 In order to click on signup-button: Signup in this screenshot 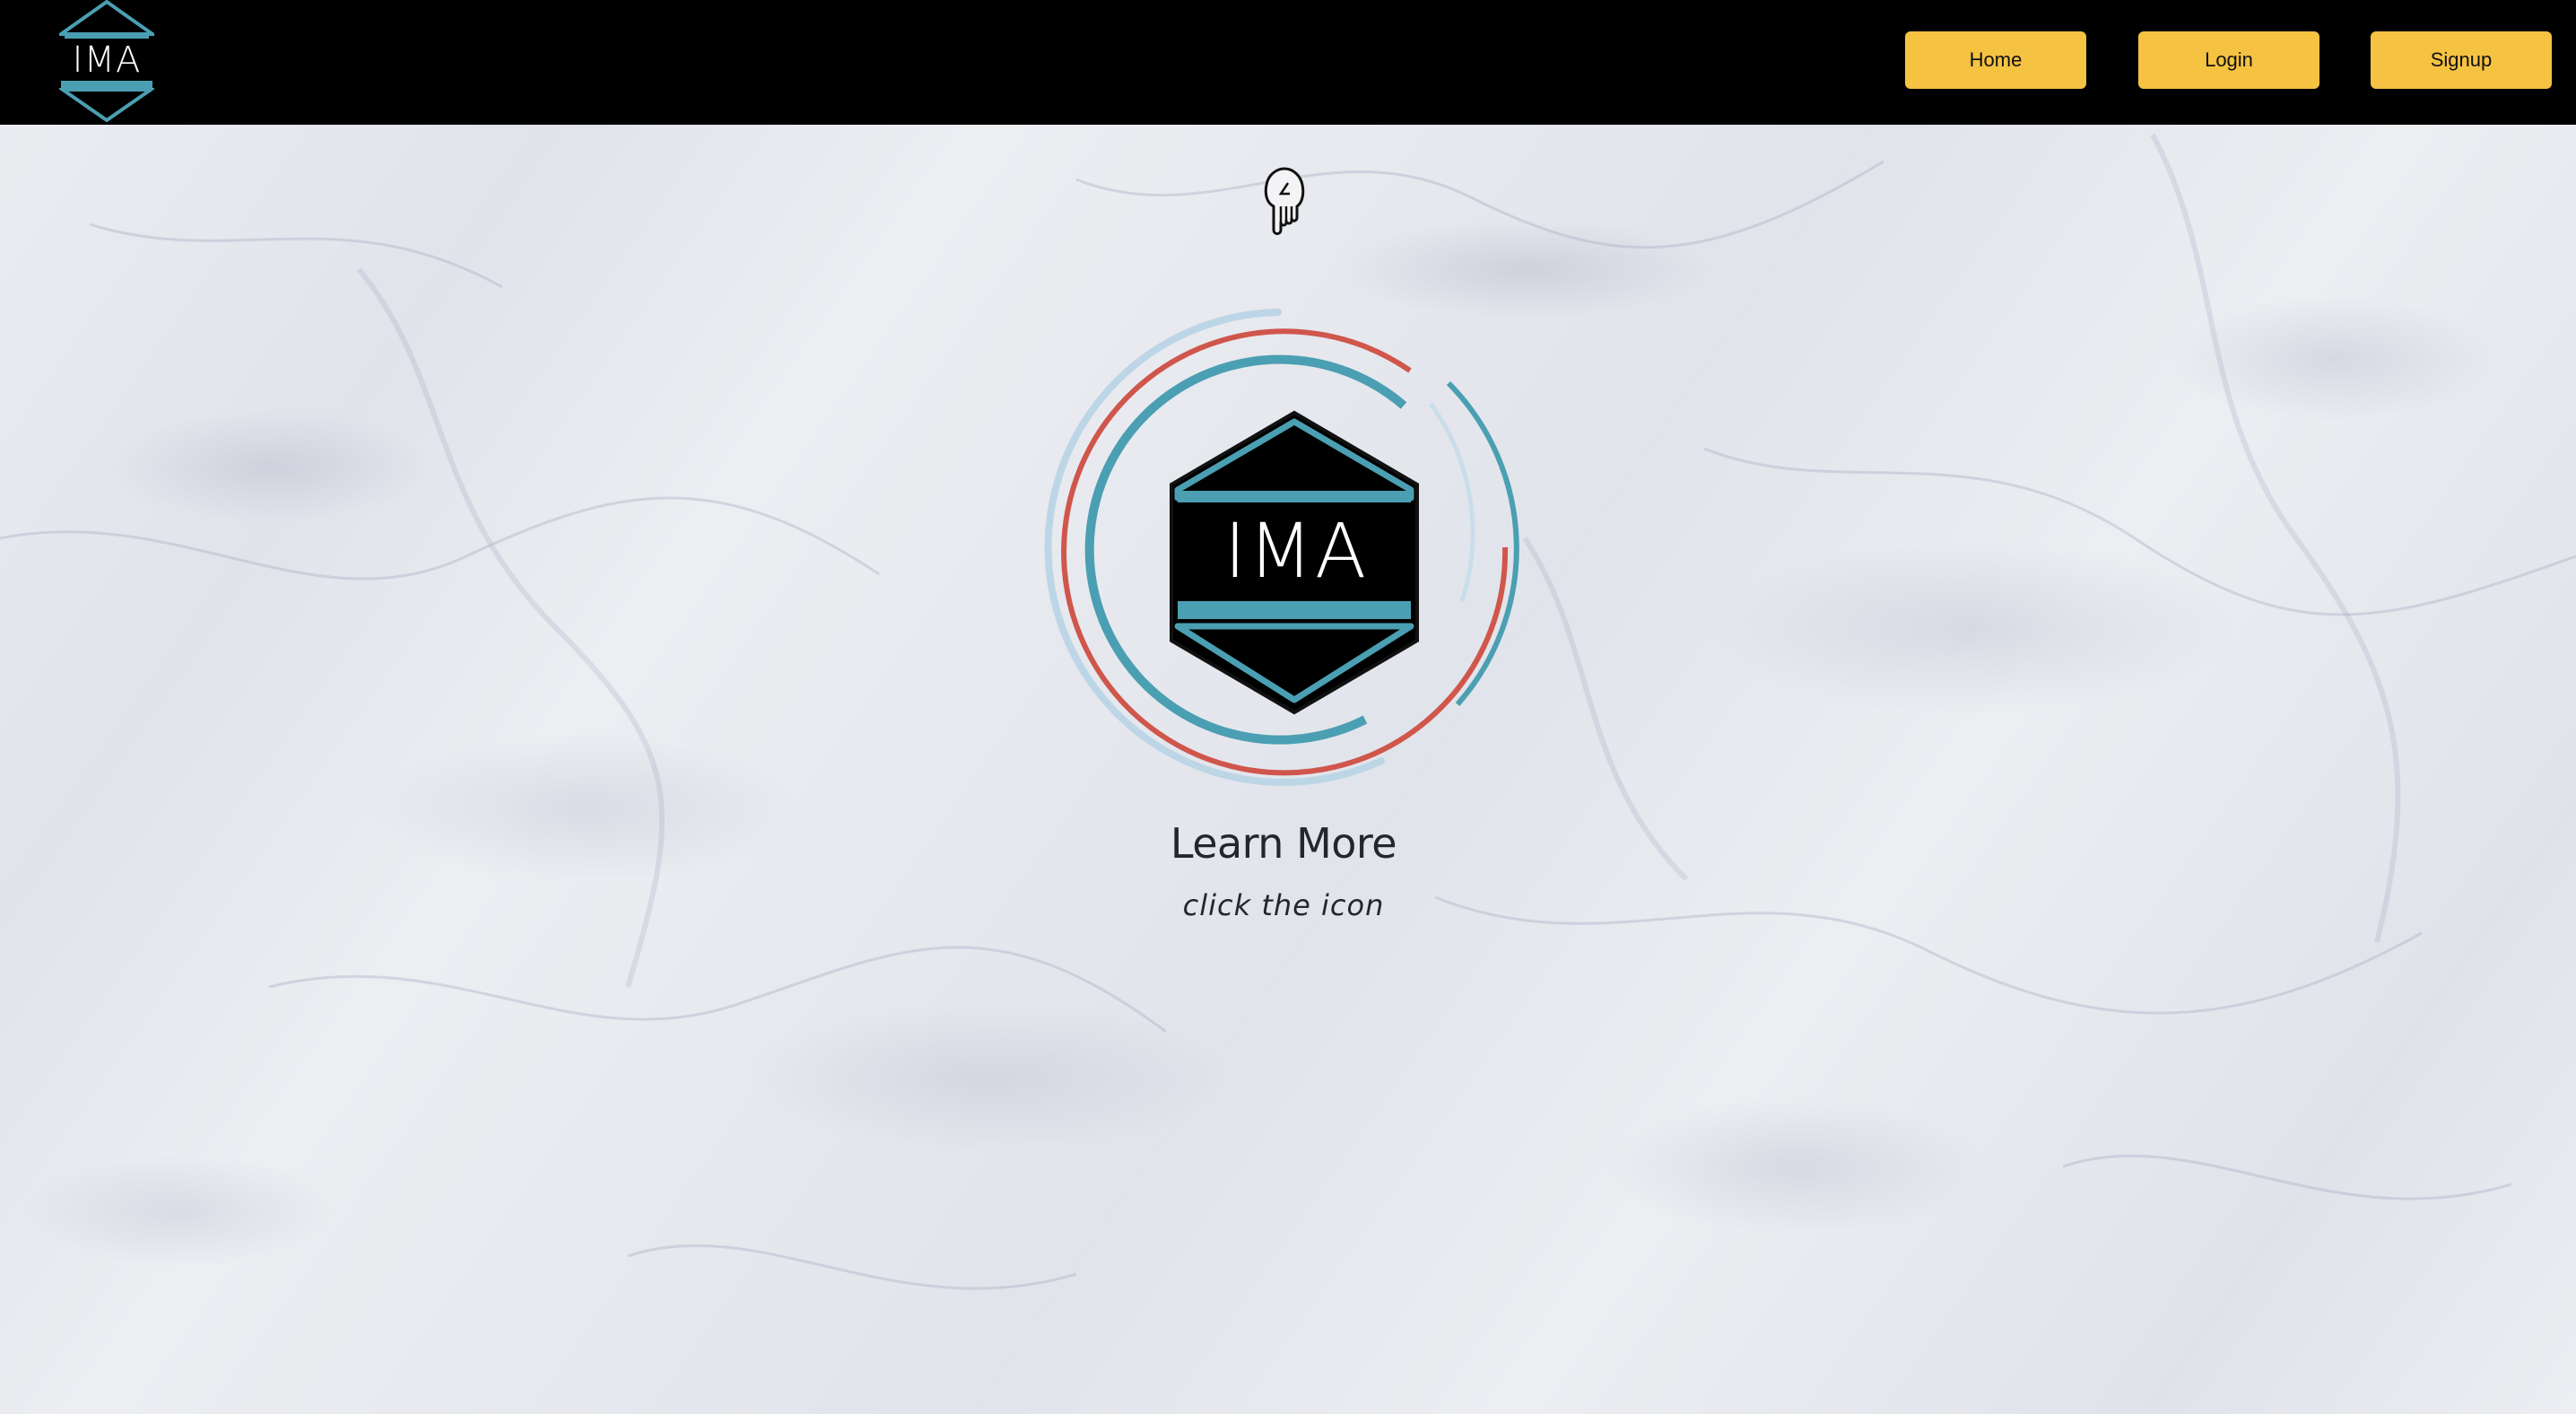, I will do `click(2461, 60)`.